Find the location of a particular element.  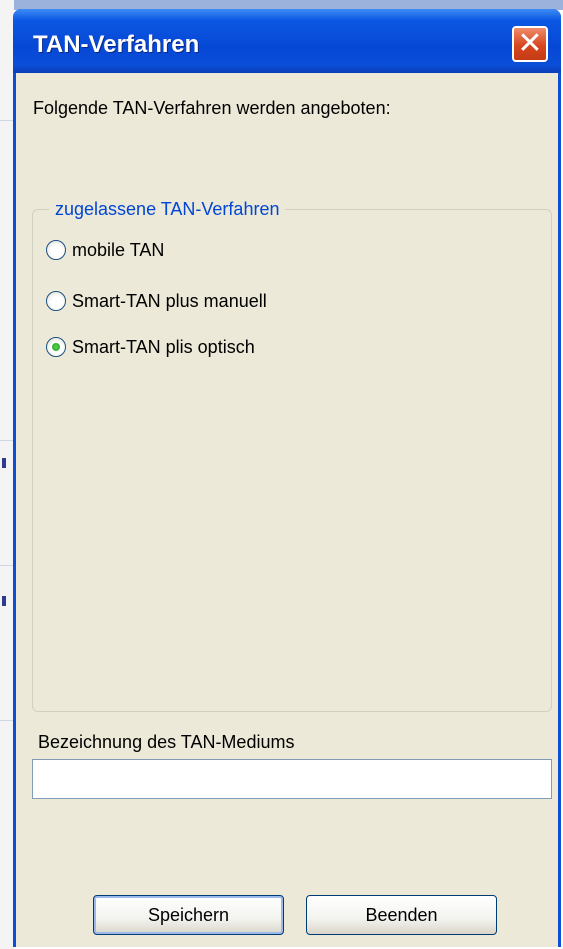

close-button: ✕ is located at coordinates (530, 44).